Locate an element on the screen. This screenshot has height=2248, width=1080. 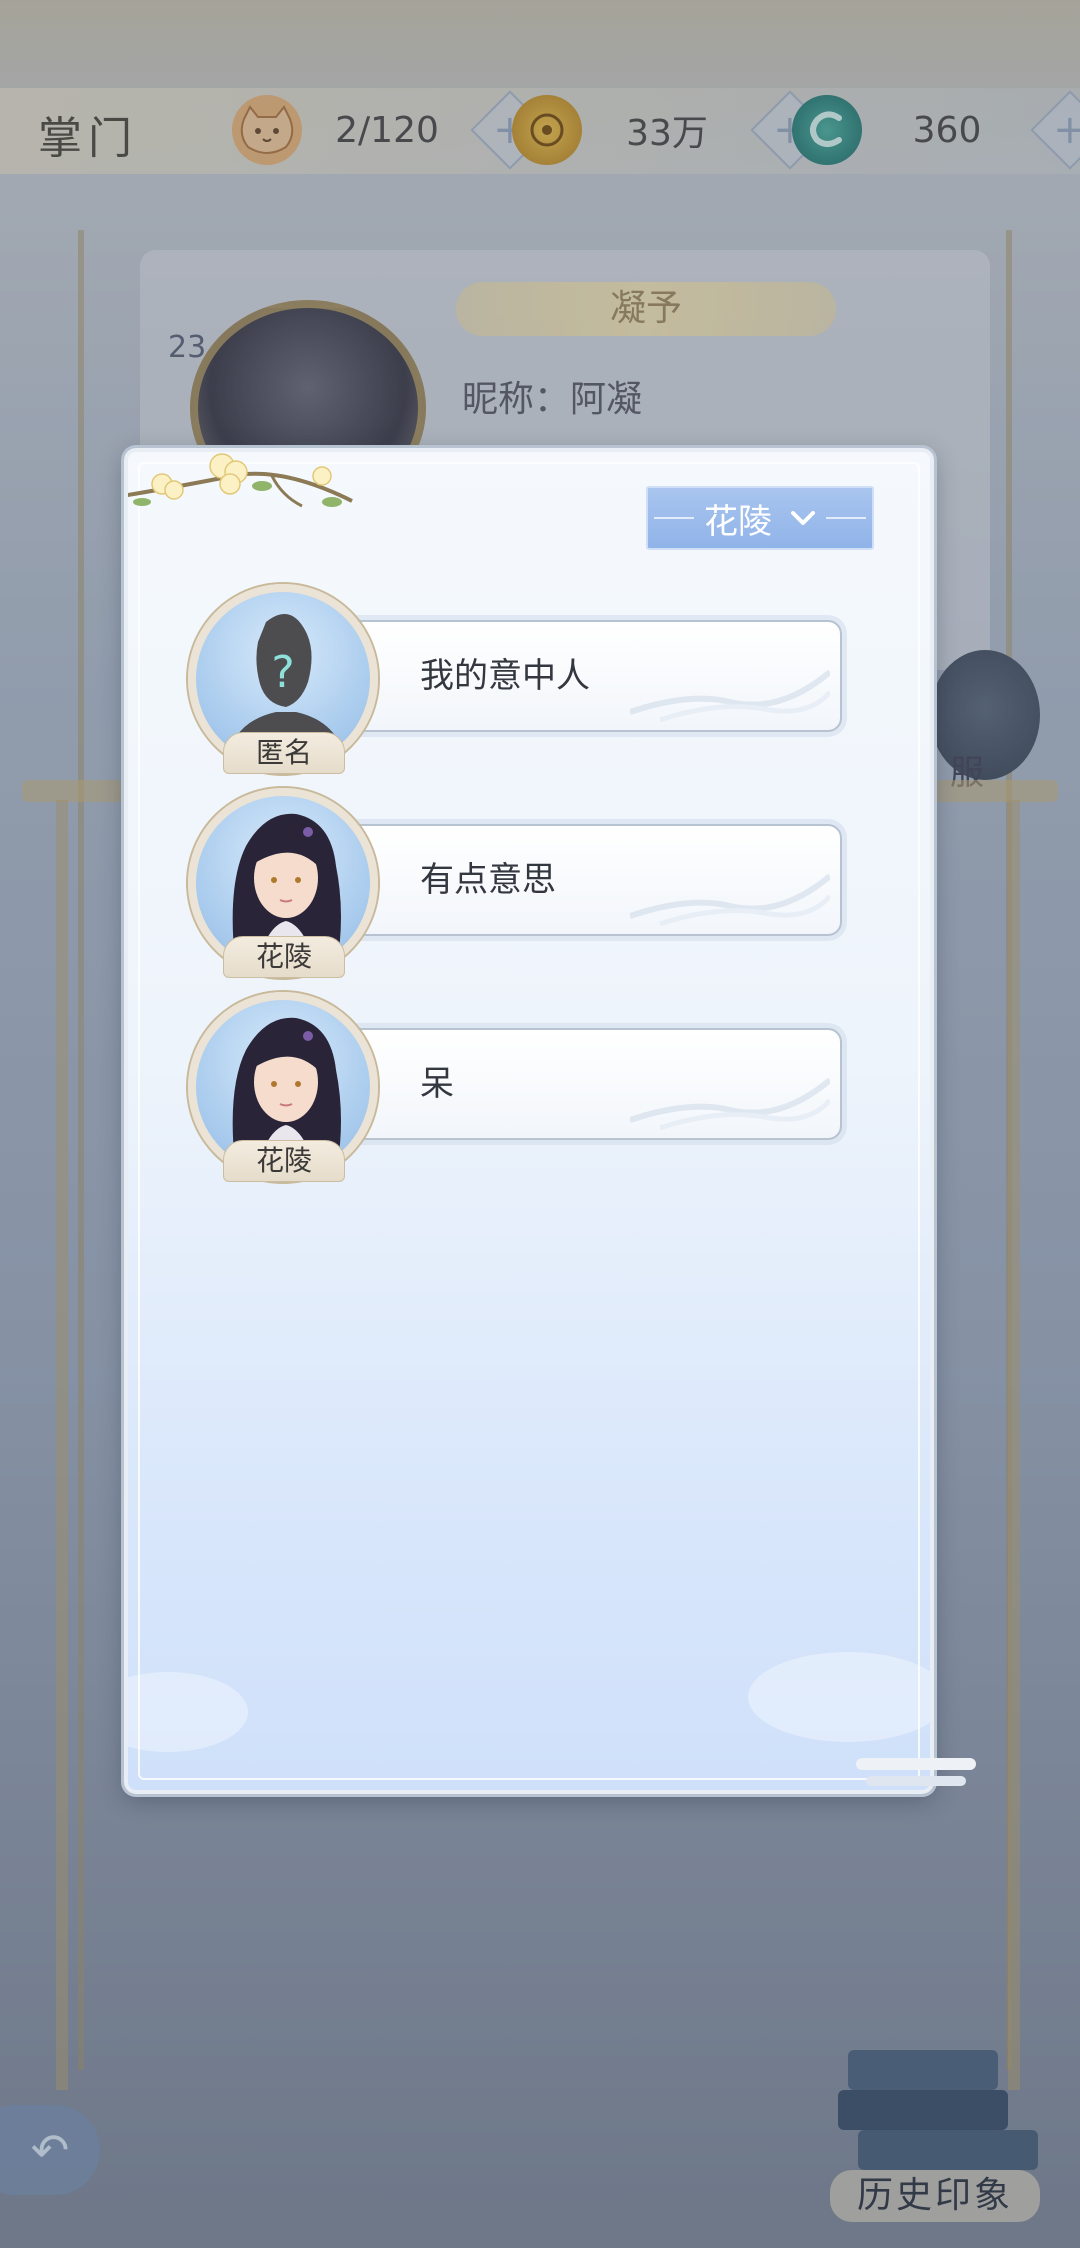
scroll-handle-icon is located at coordinates (916, 1772).